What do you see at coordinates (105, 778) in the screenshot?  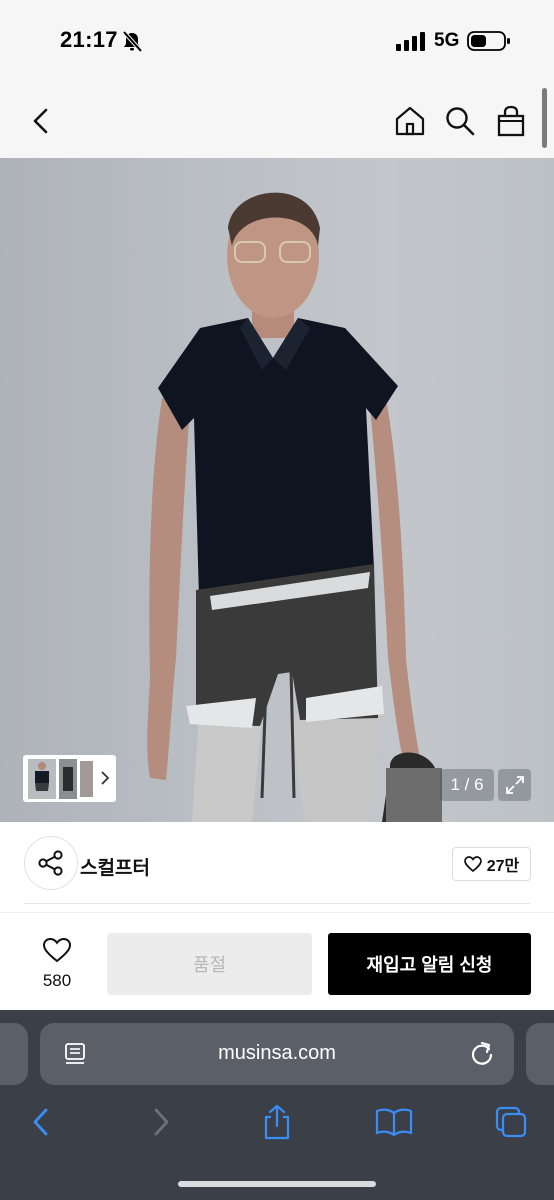 I see `chevron-right-icon` at bounding box center [105, 778].